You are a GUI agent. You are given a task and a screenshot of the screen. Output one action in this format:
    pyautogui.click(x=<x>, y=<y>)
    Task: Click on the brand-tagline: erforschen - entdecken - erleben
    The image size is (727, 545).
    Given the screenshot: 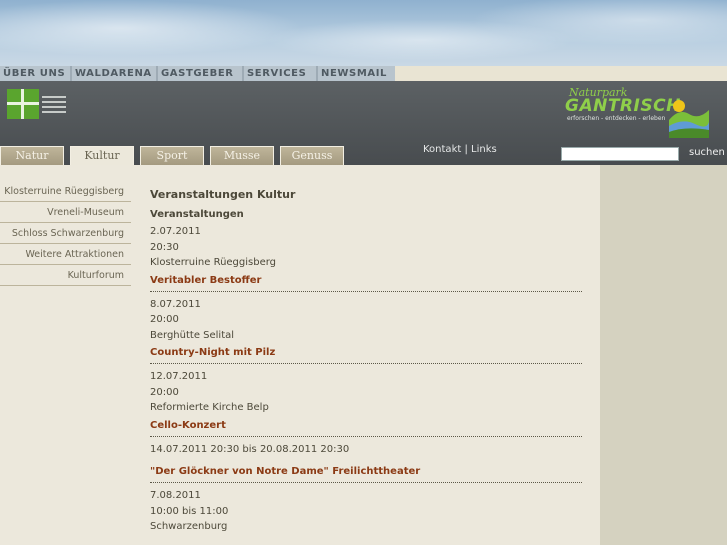 What is the action you would take?
    pyautogui.click(x=616, y=118)
    